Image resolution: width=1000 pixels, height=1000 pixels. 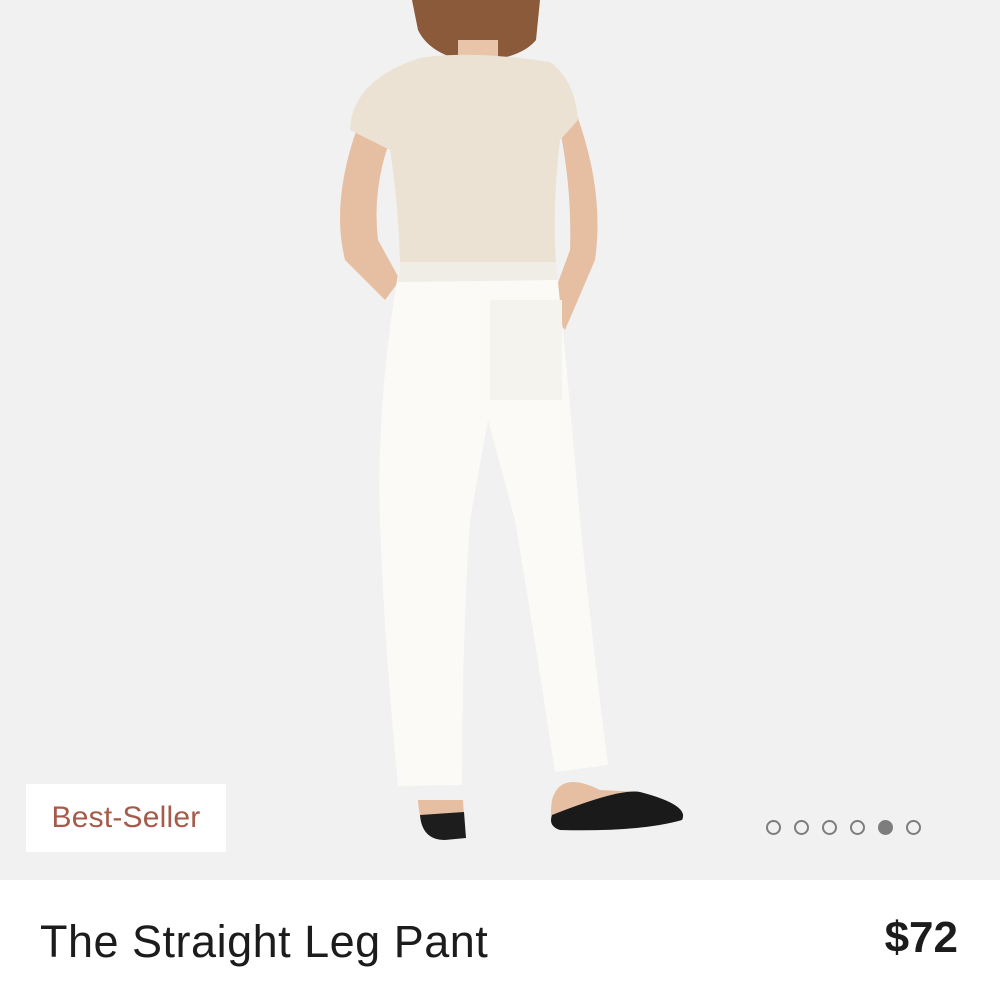 I want to click on product-info: The Straight Leg Pant $72, so click(x=500, y=940).